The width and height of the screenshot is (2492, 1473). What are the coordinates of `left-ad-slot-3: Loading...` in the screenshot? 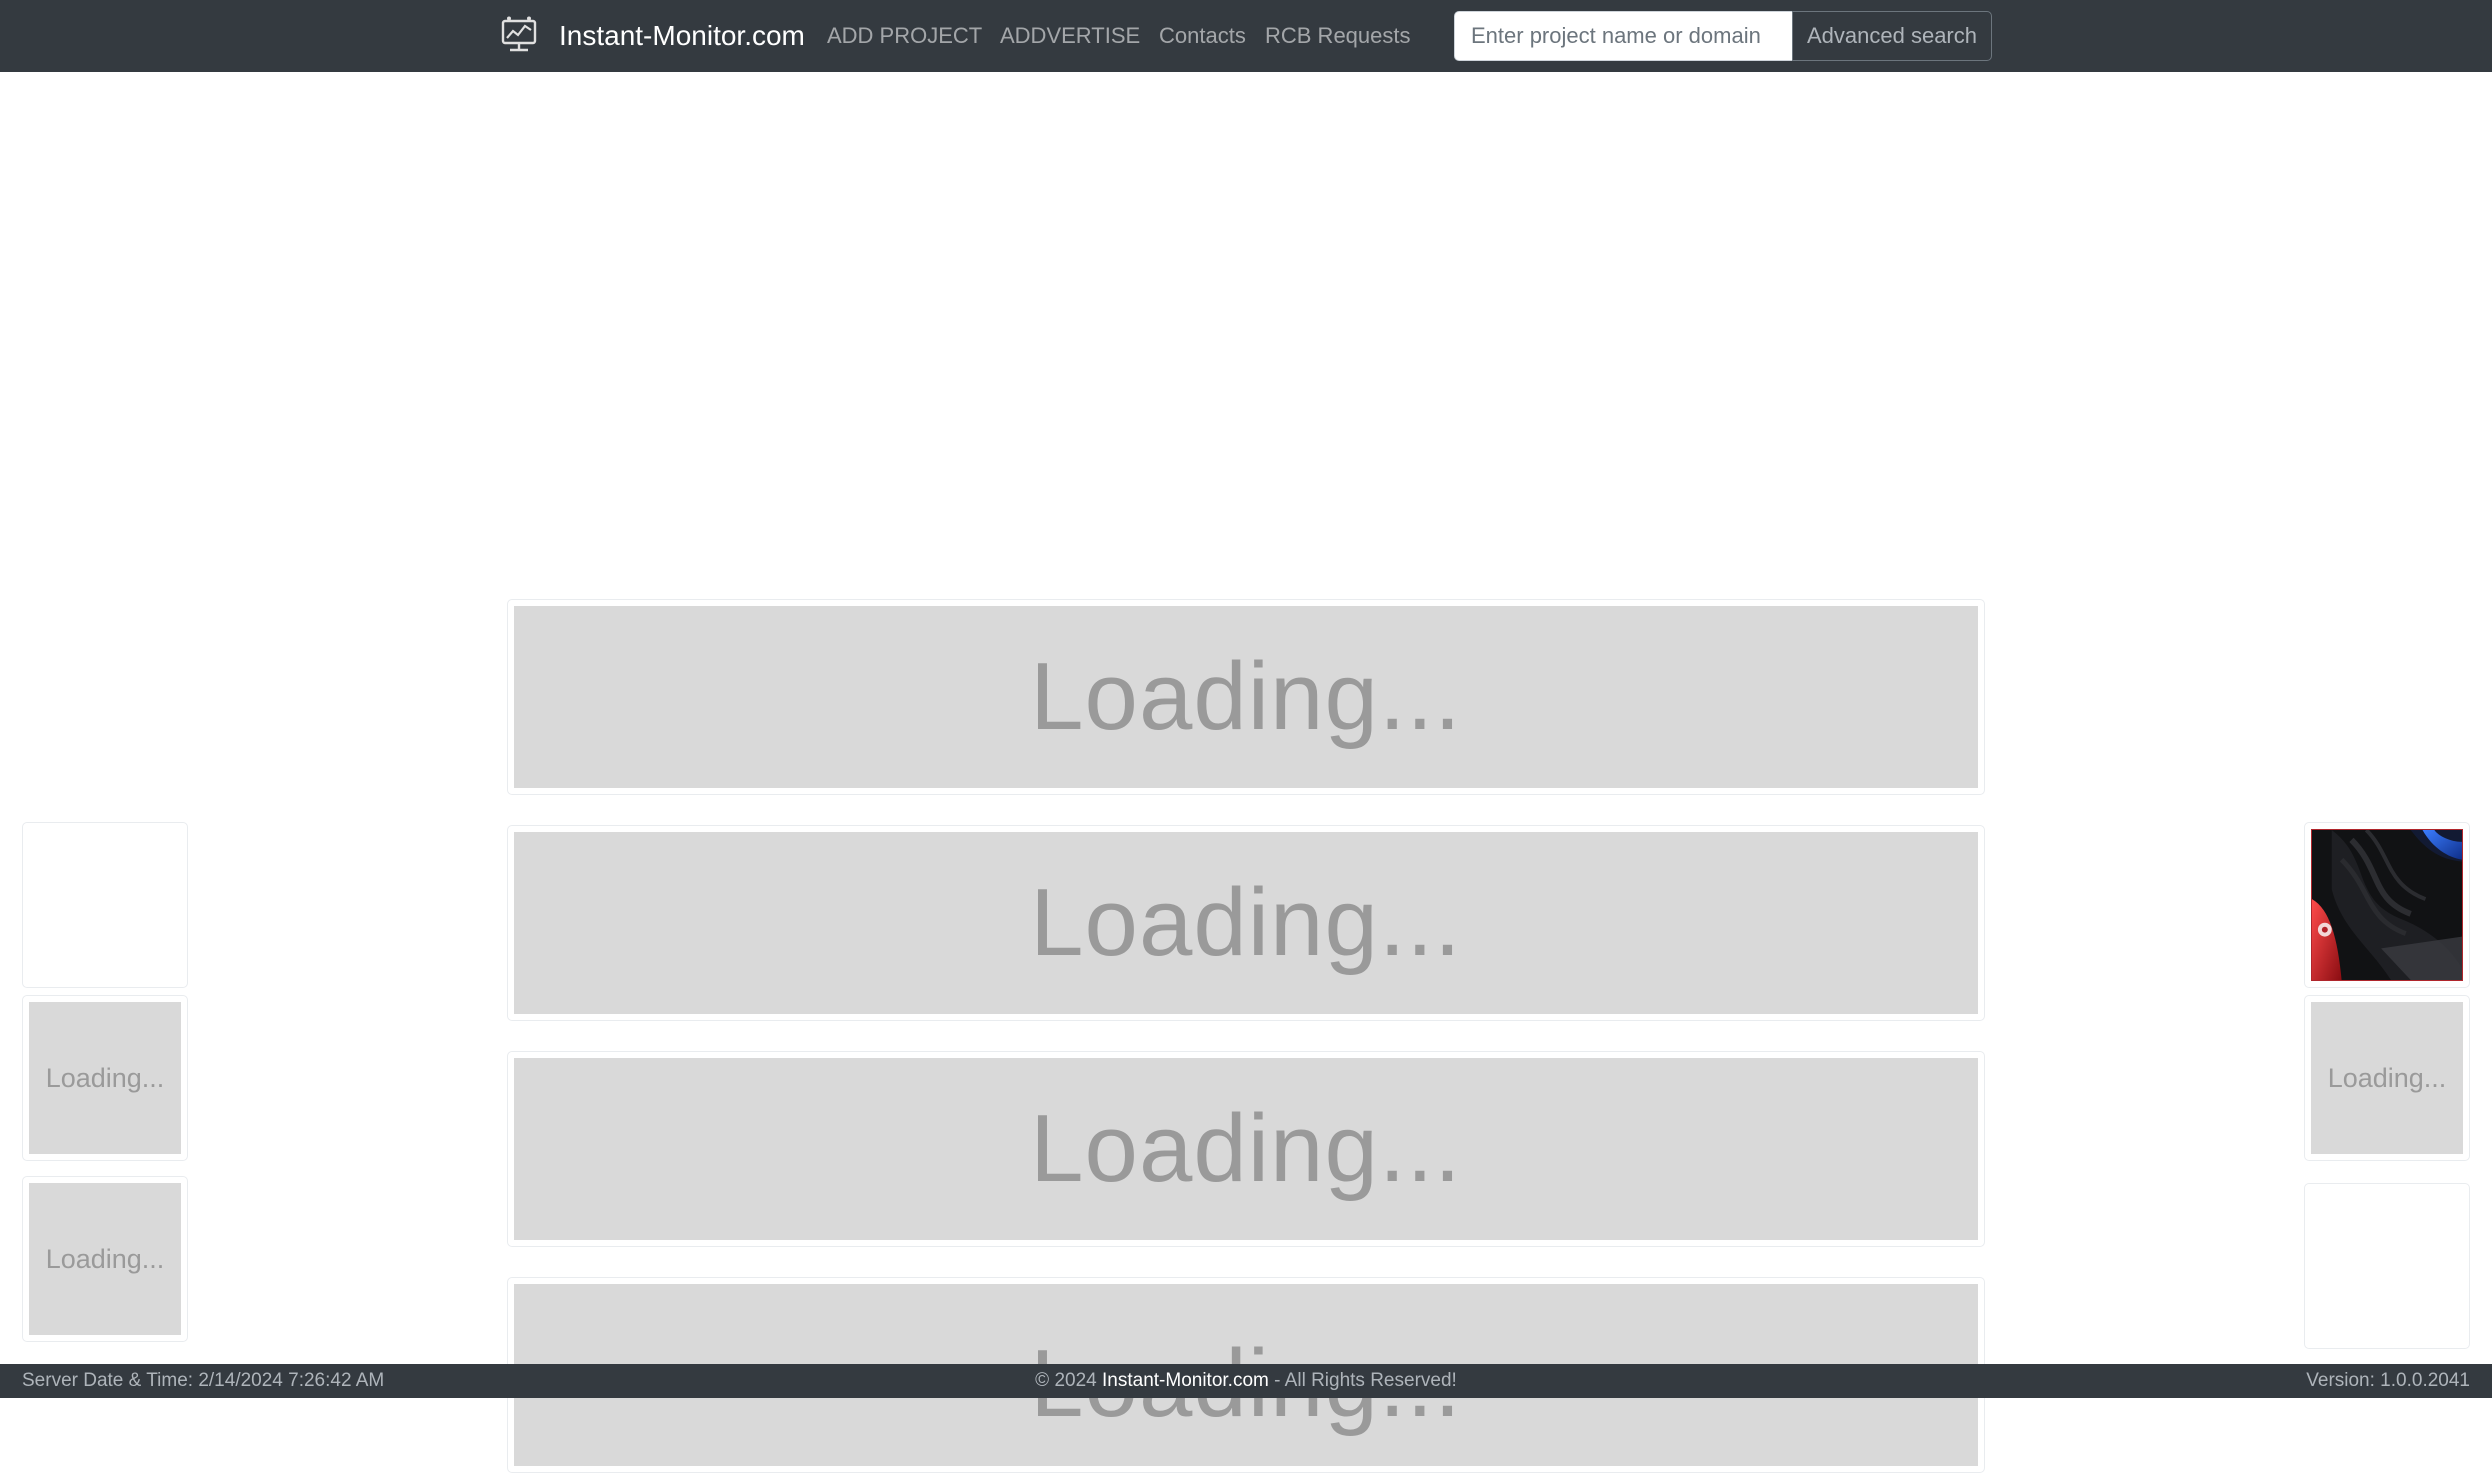 It's located at (105, 1259).